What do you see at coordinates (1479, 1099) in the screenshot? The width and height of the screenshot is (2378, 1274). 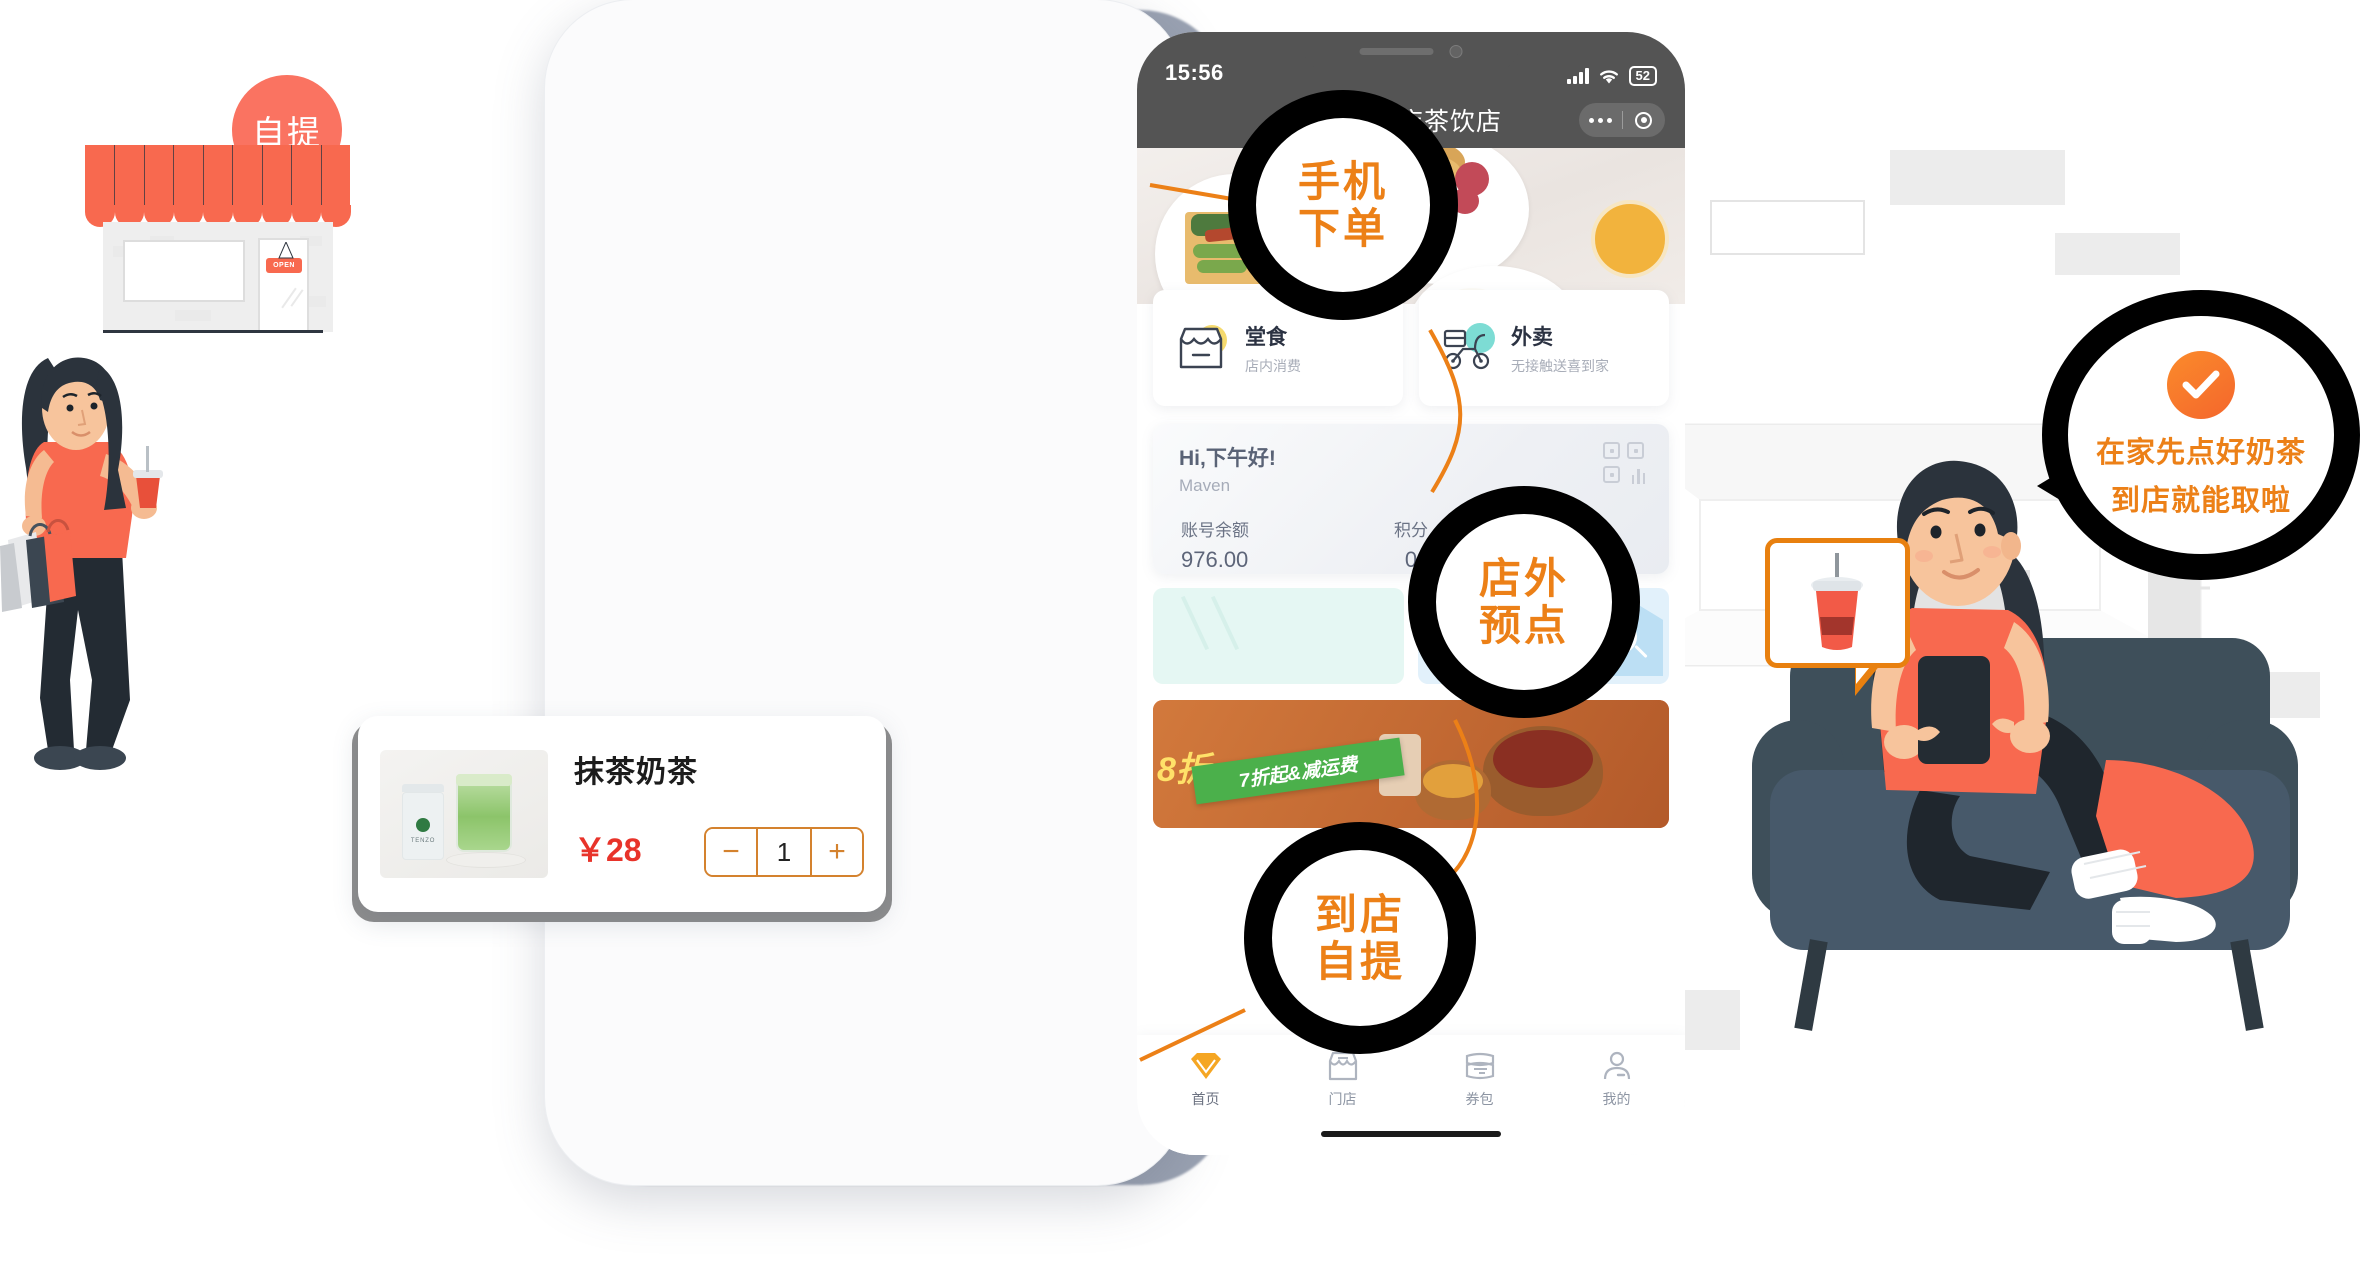 I see `tab-label: 券包` at bounding box center [1479, 1099].